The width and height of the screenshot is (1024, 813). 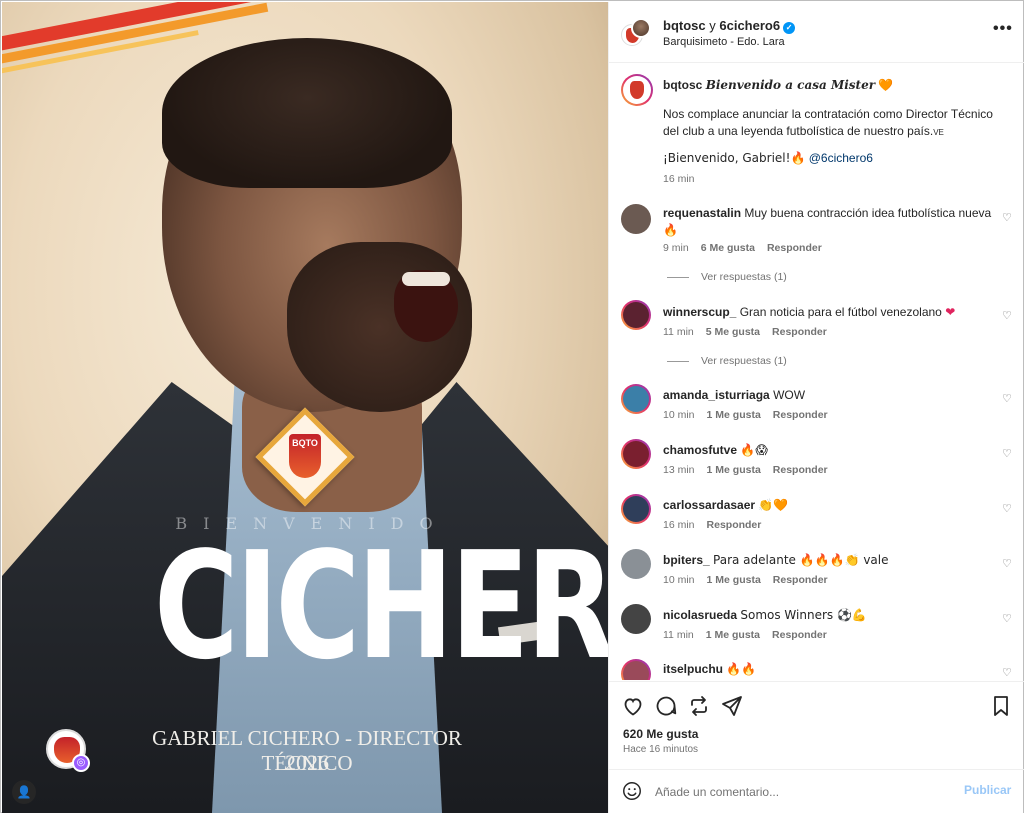 What do you see at coordinates (712, 25) in the screenshot?
I see `authors-joiner: y` at bounding box center [712, 25].